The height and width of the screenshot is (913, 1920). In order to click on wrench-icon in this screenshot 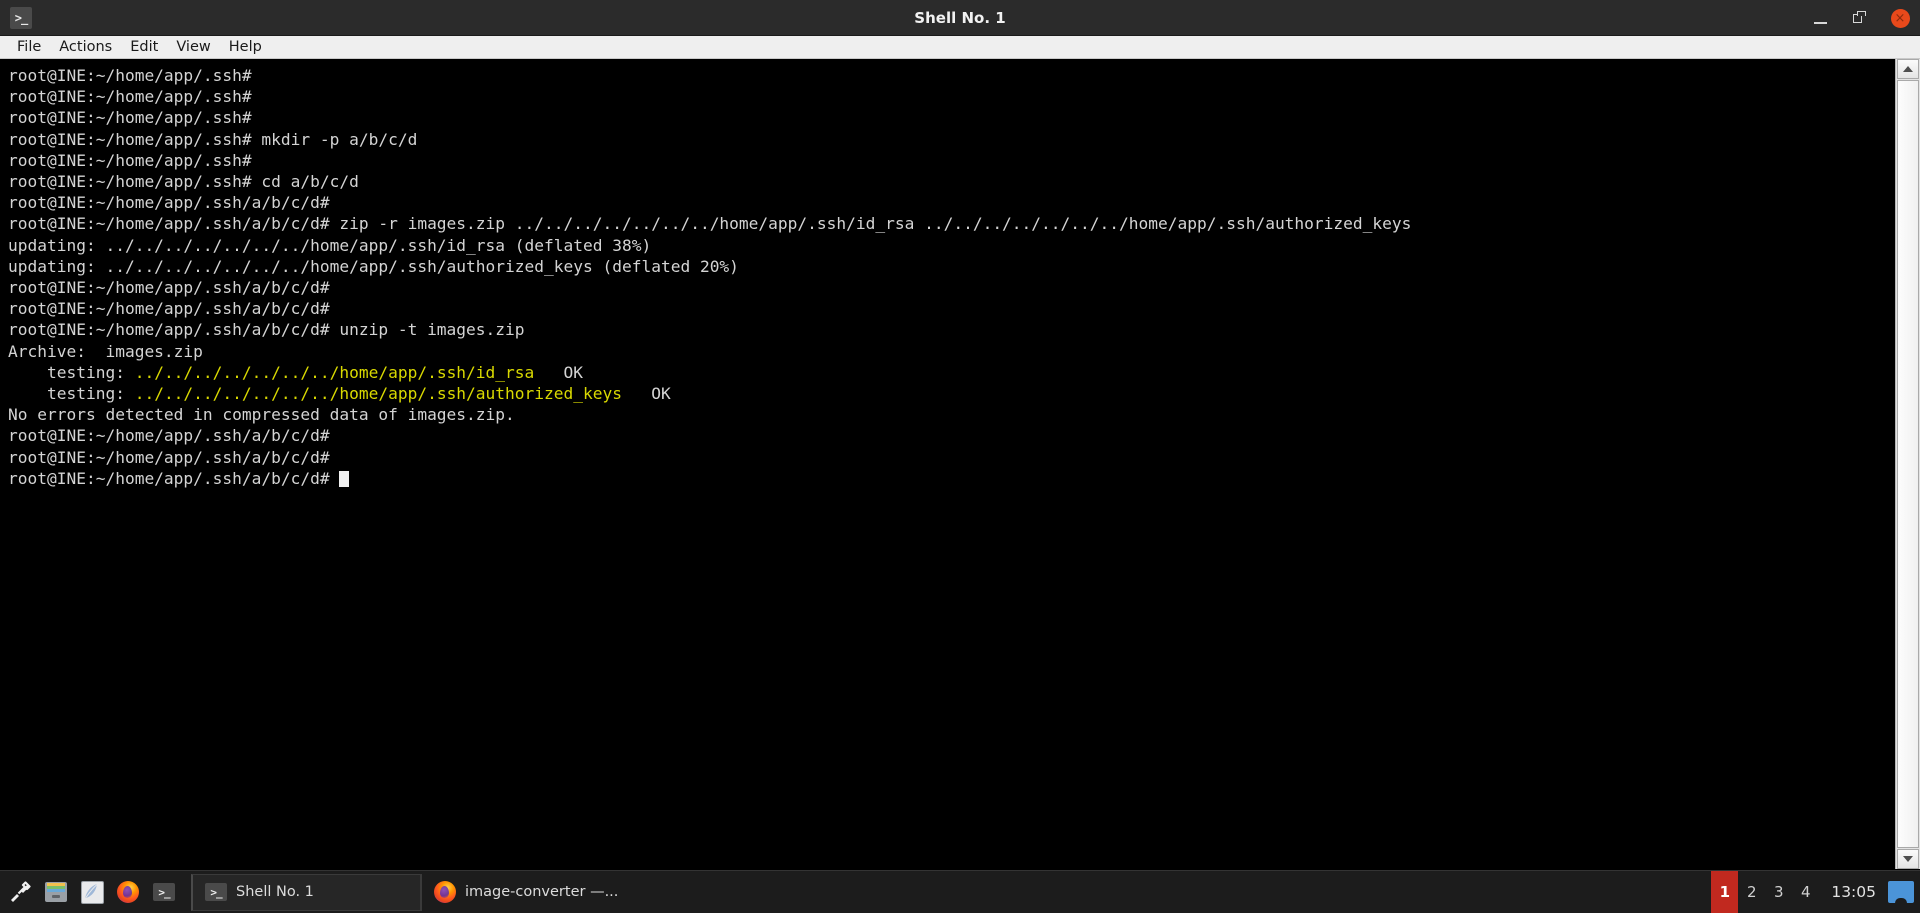, I will do `click(20, 892)`.